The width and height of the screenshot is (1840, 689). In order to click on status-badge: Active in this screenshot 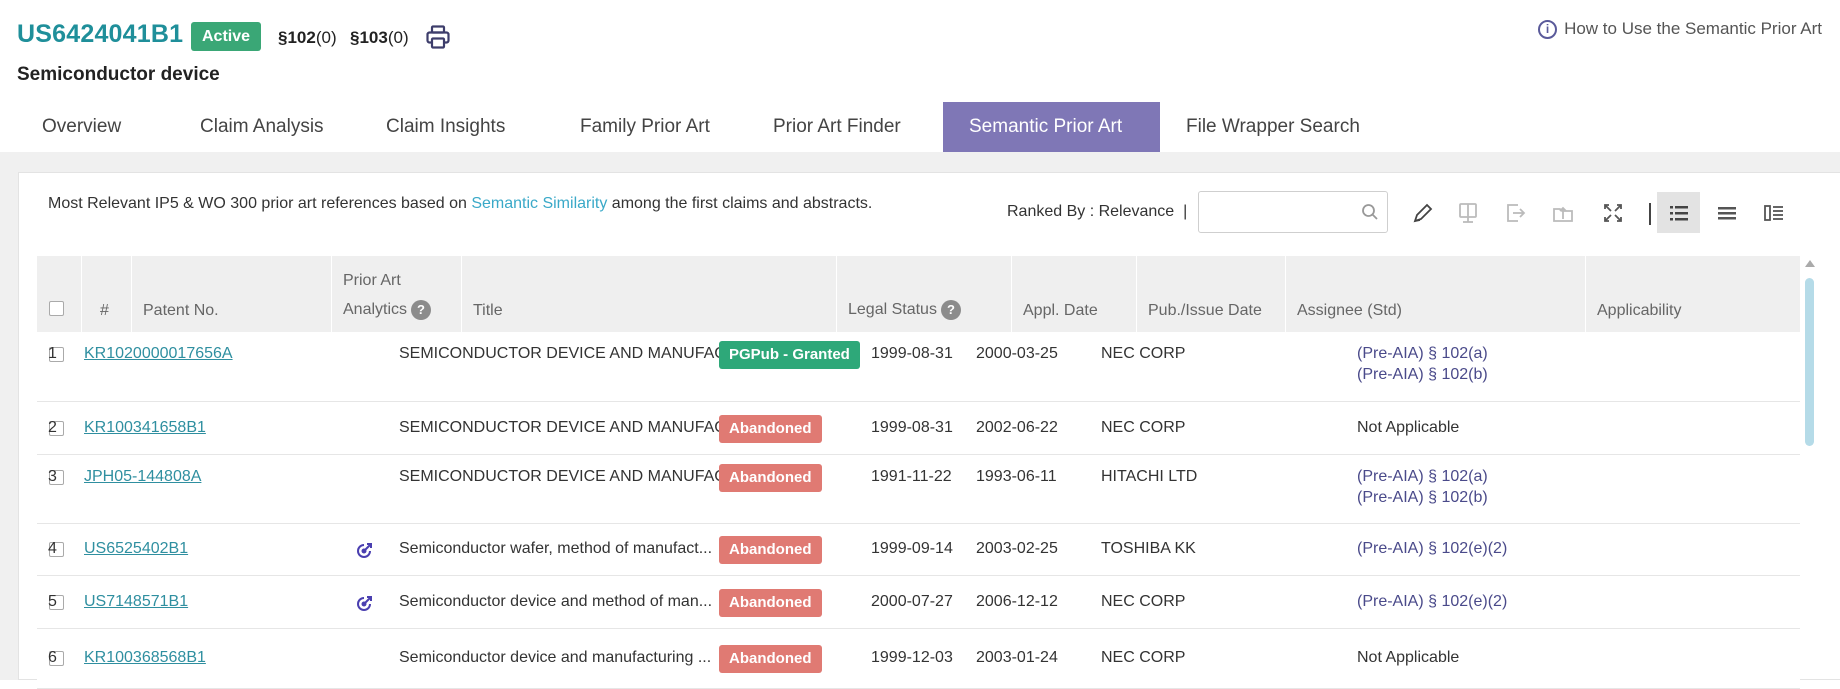, I will do `click(226, 36)`.